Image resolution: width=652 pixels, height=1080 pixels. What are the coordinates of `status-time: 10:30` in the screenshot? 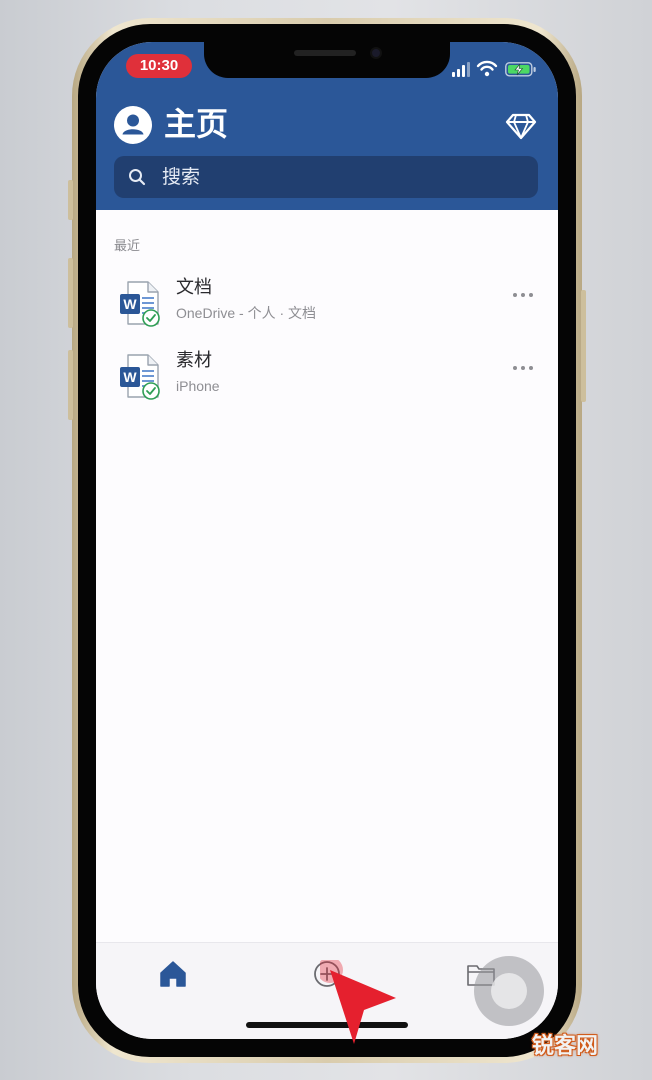 It's located at (159, 66).